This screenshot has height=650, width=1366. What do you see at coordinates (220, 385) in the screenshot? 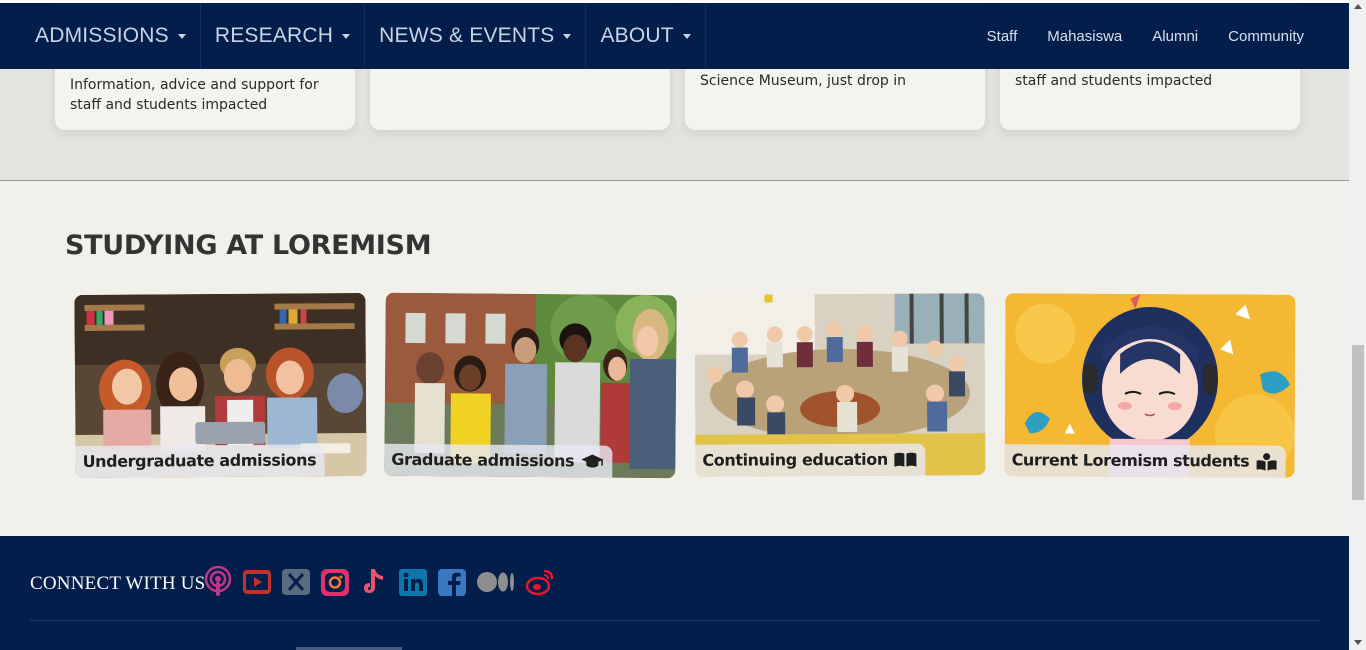
I see `tile-undergraduate-admissions: Undergraduate admissions` at bounding box center [220, 385].